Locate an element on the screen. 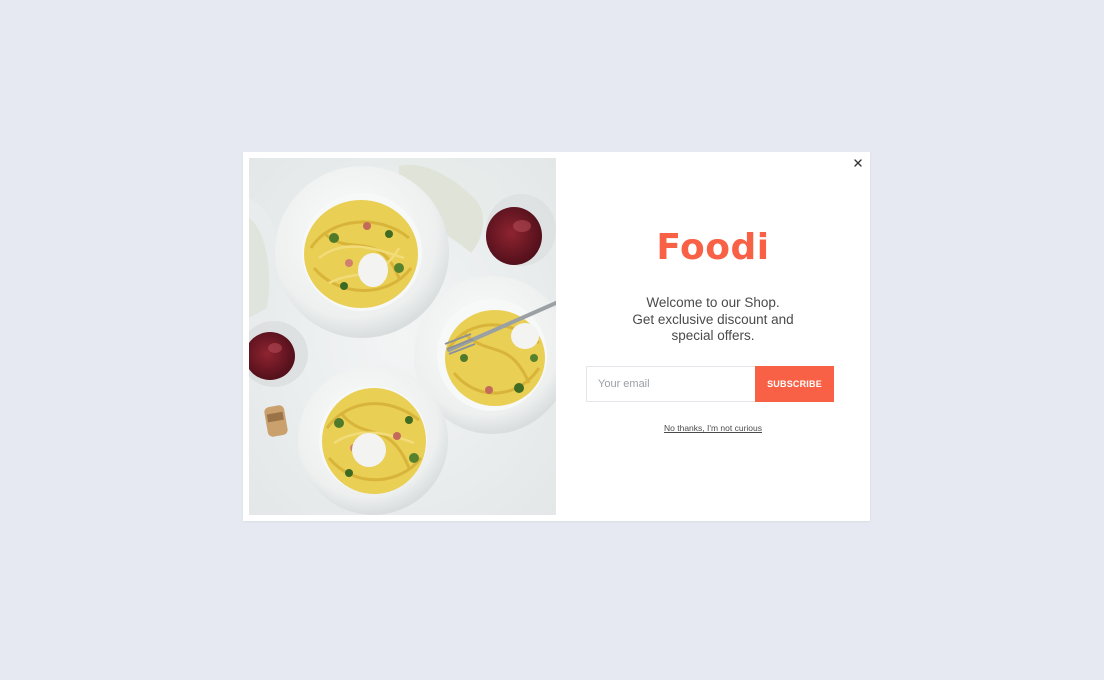 The image size is (1104, 680). welcome-line: Welcome to our Shop. is located at coordinates (713, 302).